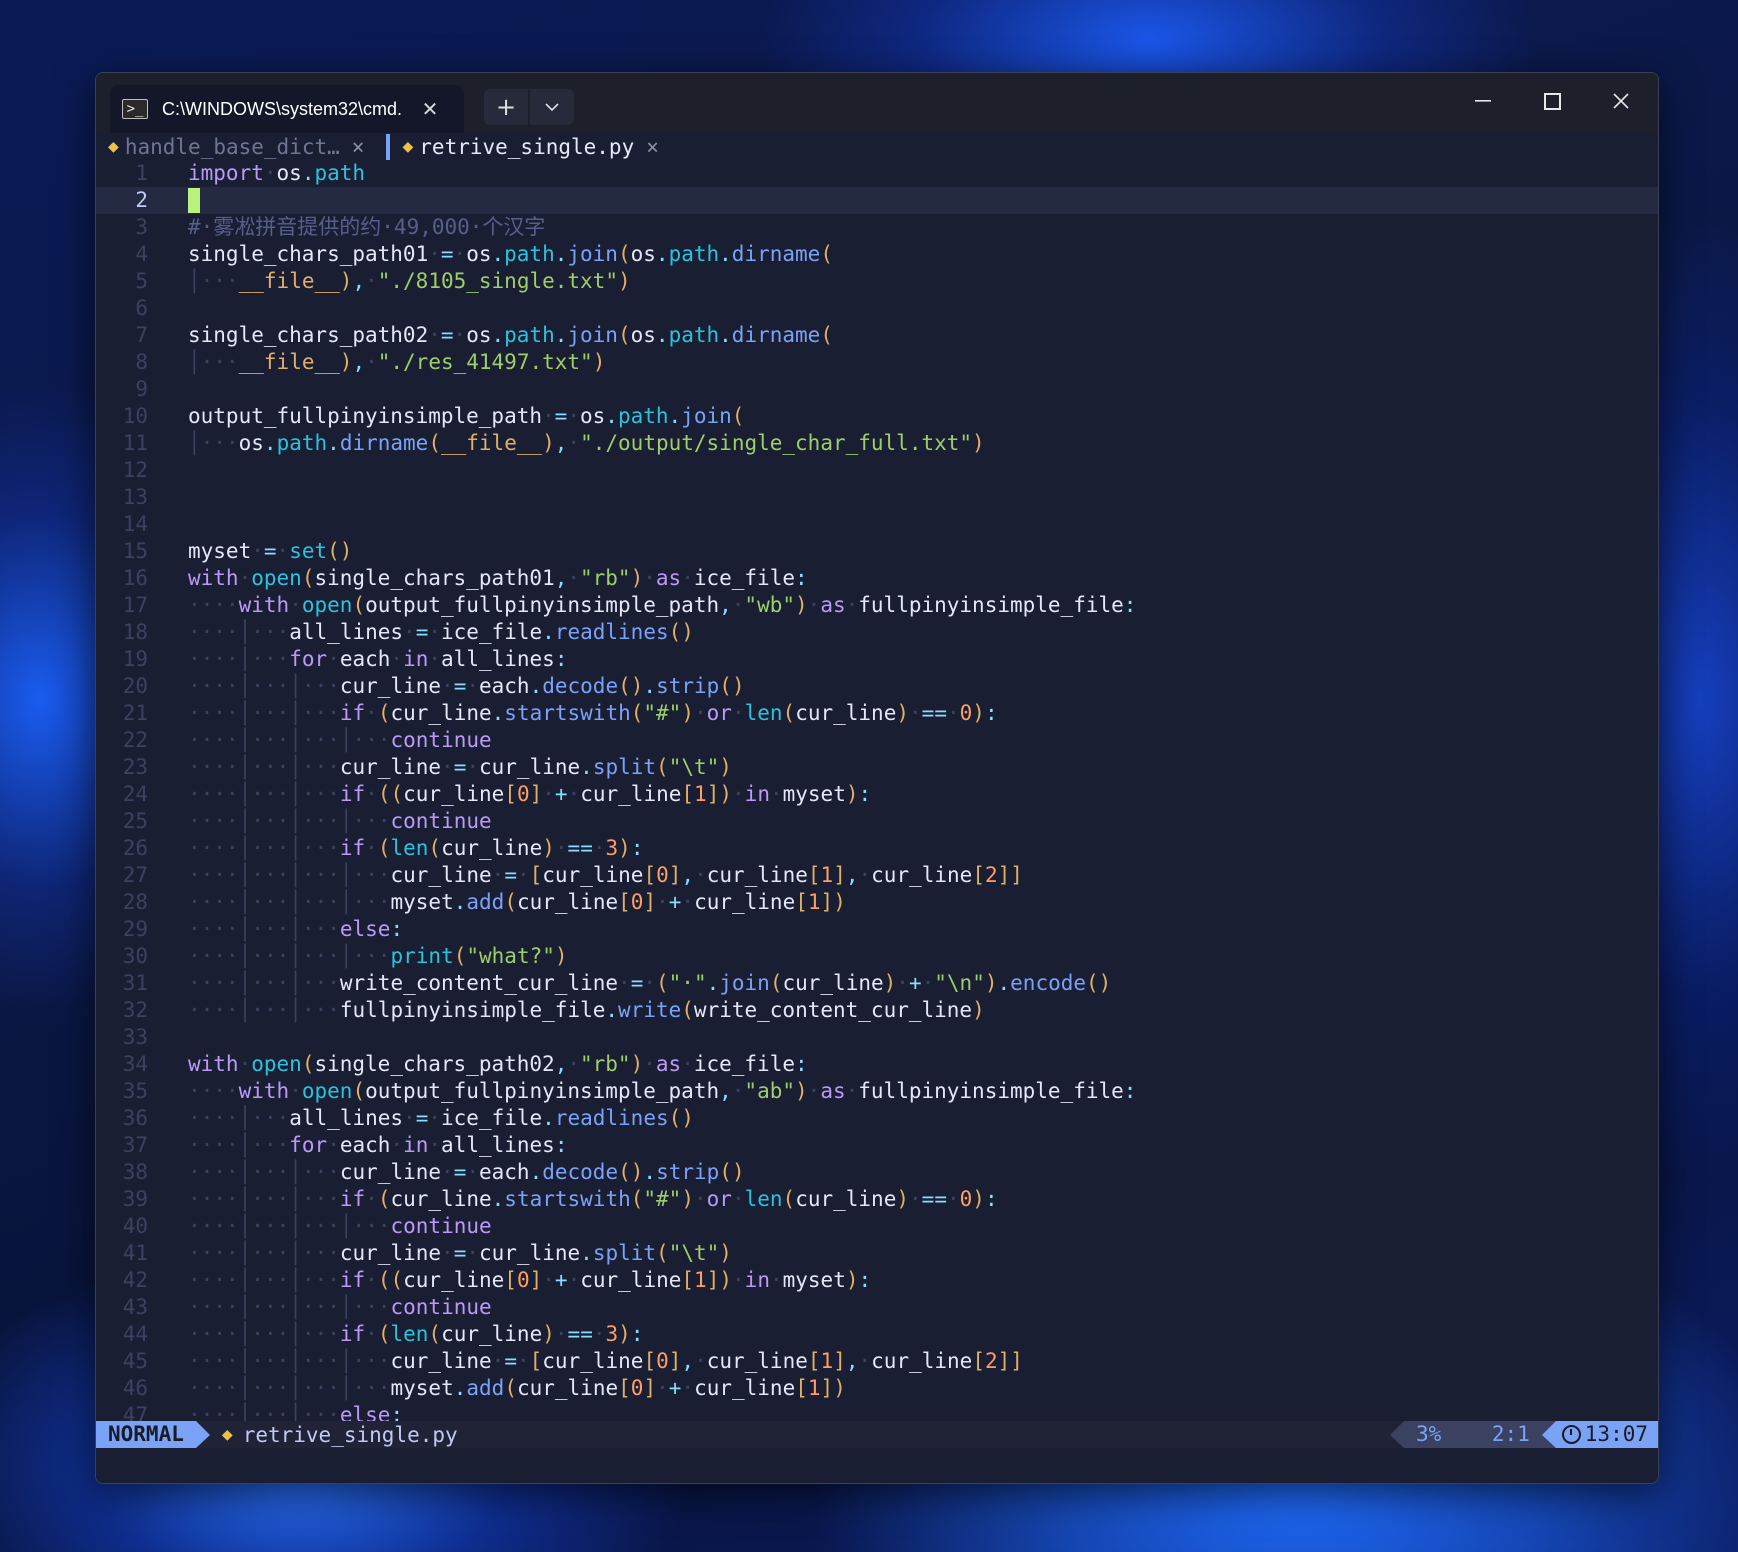 Image resolution: width=1738 pixels, height=1552 pixels. What do you see at coordinates (135, 1253) in the screenshot?
I see `line-number: 41` at bounding box center [135, 1253].